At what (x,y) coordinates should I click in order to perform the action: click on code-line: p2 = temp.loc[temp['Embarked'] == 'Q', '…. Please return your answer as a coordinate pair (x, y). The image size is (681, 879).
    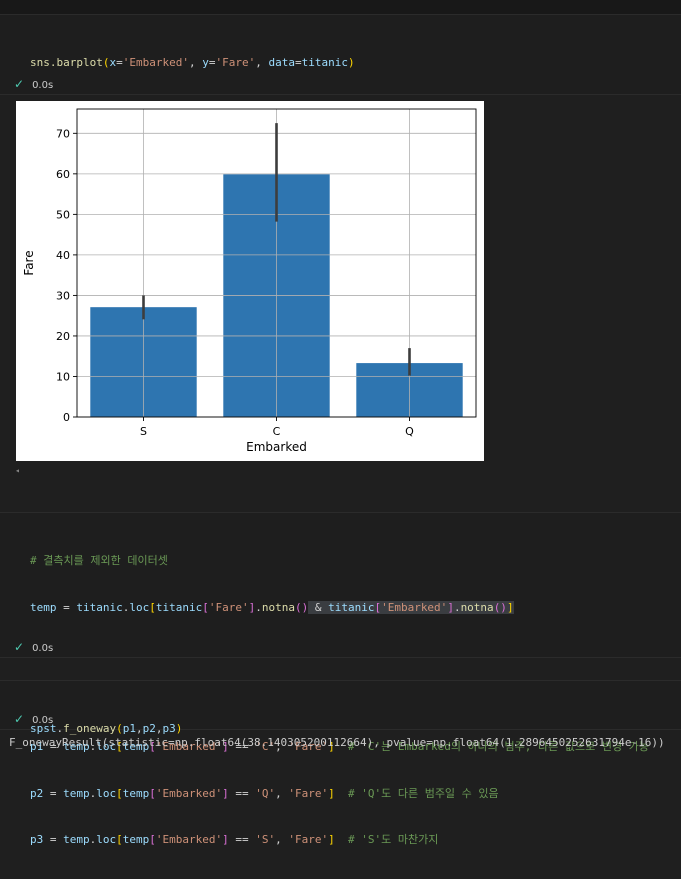
    Looking at the image, I should click on (264, 793).